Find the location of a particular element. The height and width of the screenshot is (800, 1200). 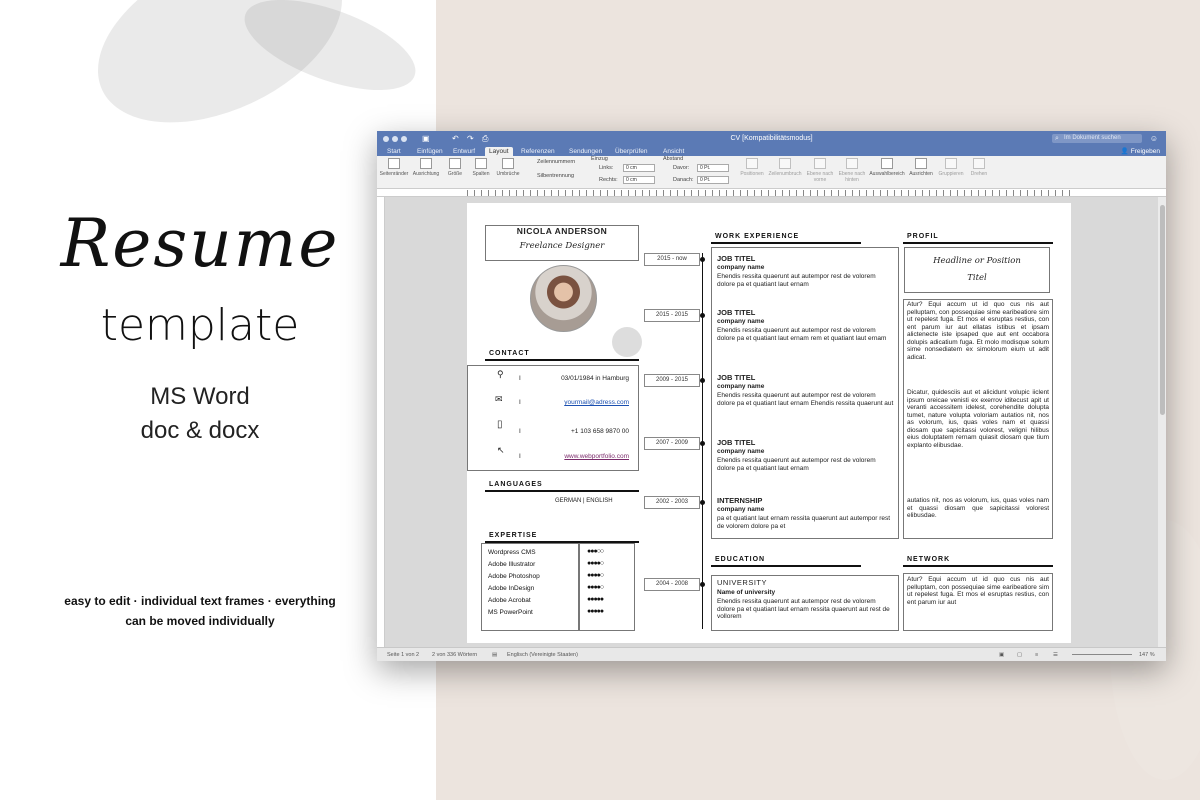

profile-heading: PROFIL is located at coordinates (923, 236).